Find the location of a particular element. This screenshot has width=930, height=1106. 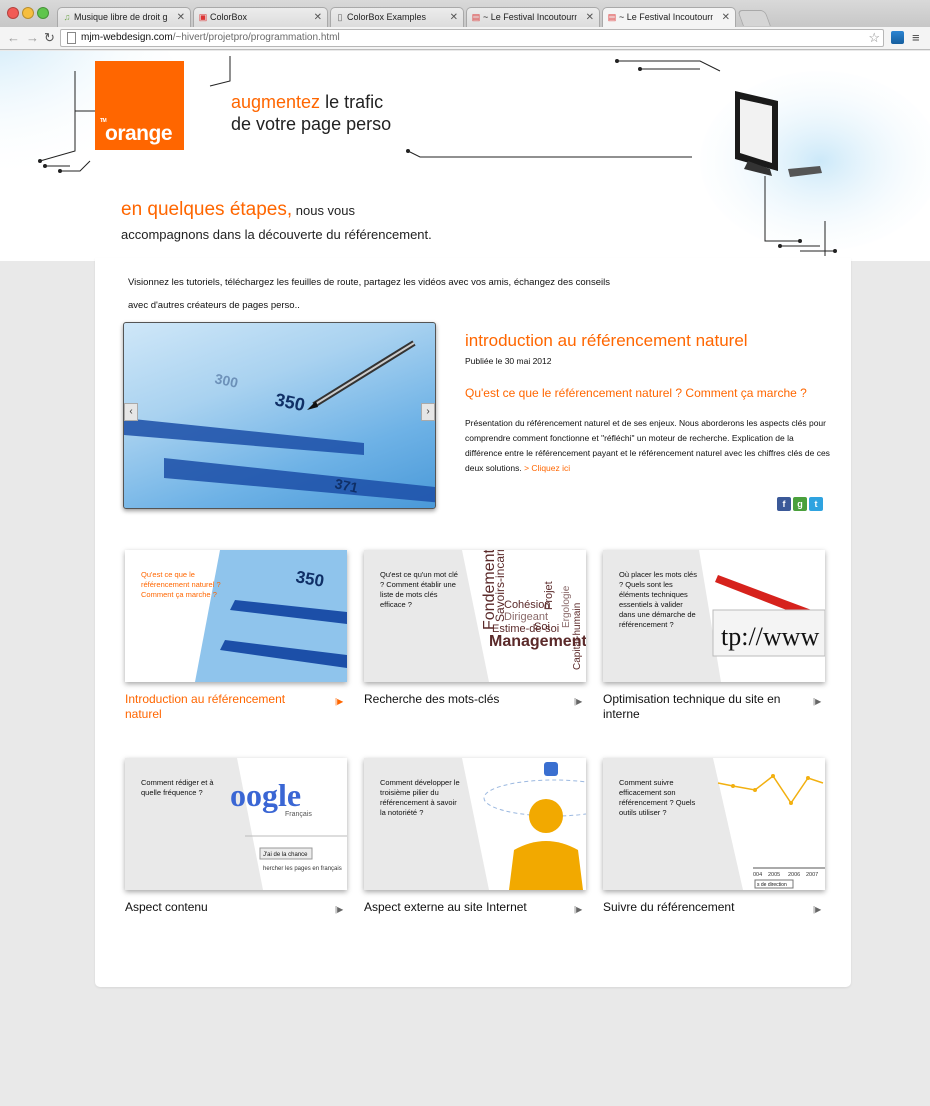

tagline-line2: de votre page perso is located at coordinates (311, 124).